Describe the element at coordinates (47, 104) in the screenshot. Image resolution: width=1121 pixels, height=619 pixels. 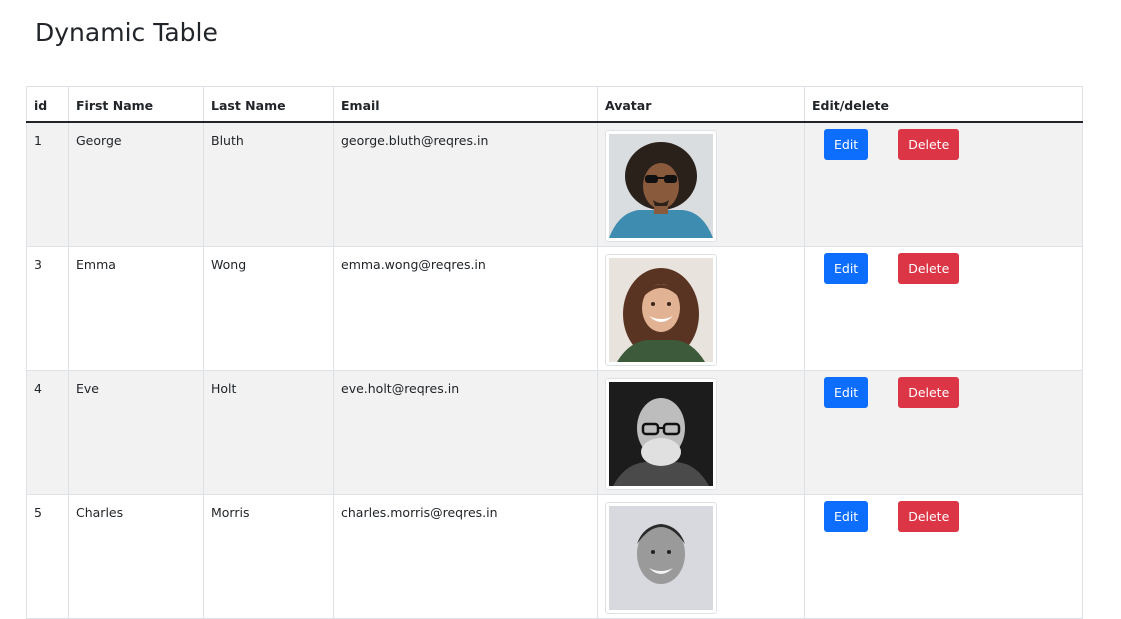
I see `column-header-id: id` at that location.